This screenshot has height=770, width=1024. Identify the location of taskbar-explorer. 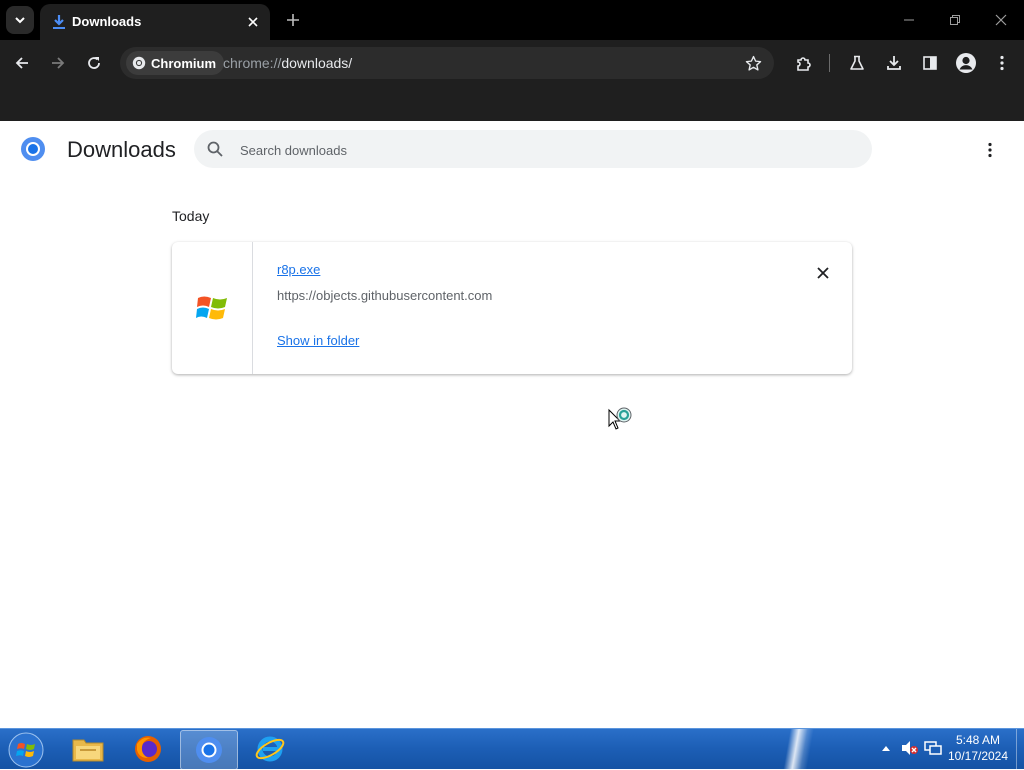
(88, 749).